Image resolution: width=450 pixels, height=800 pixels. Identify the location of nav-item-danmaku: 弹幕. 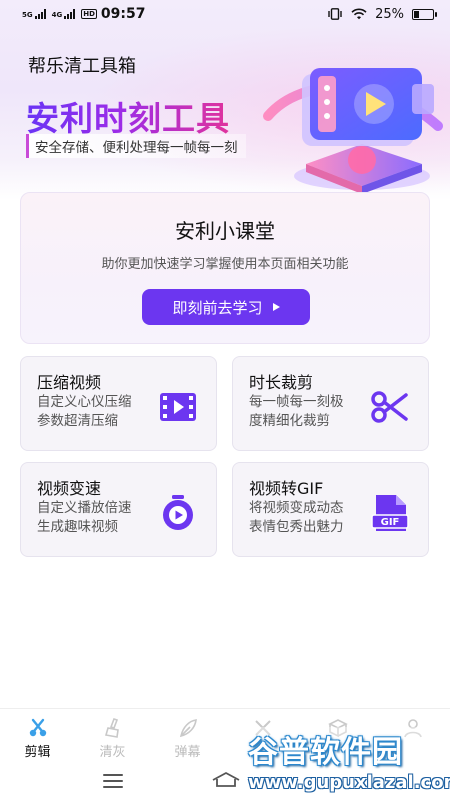
(187, 736).